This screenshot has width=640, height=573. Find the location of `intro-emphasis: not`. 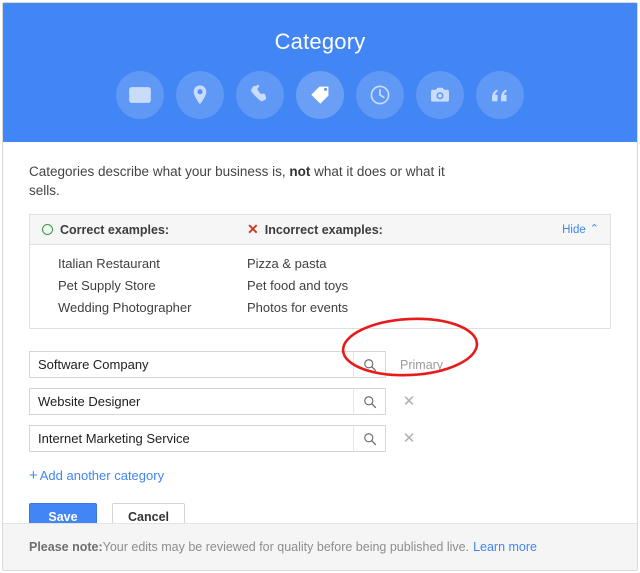

intro-emphasis: not is located at coordinates (300, 171).